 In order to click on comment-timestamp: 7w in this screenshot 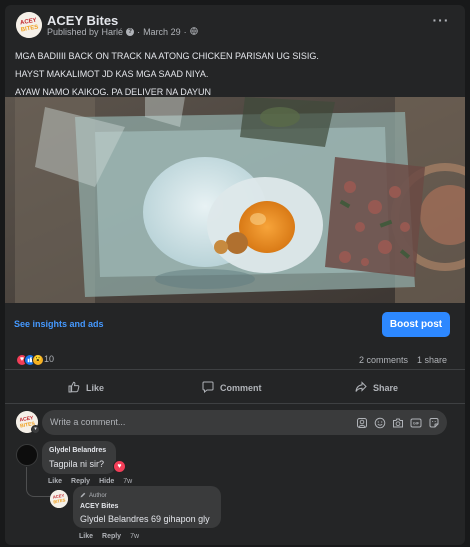, I will do `click(127, 481)`.